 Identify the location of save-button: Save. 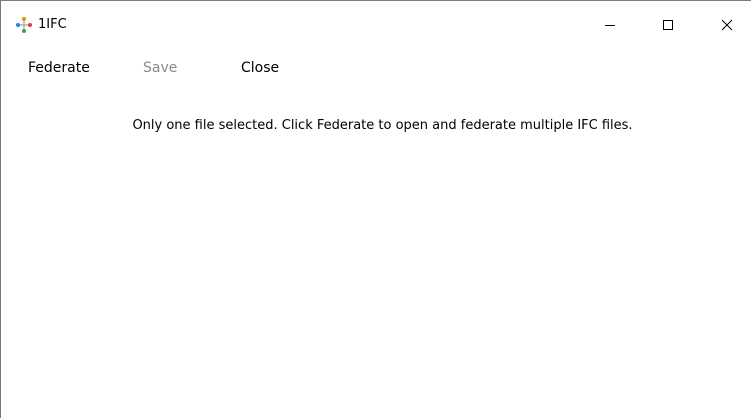
(160, 68).